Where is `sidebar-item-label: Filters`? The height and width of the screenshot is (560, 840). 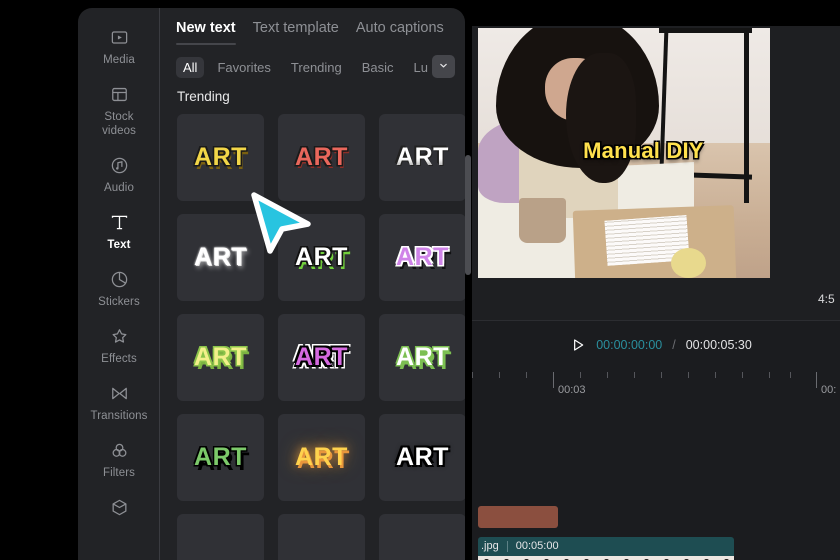
sidebar-item-label: Filters is located at coordinates (118, 473).